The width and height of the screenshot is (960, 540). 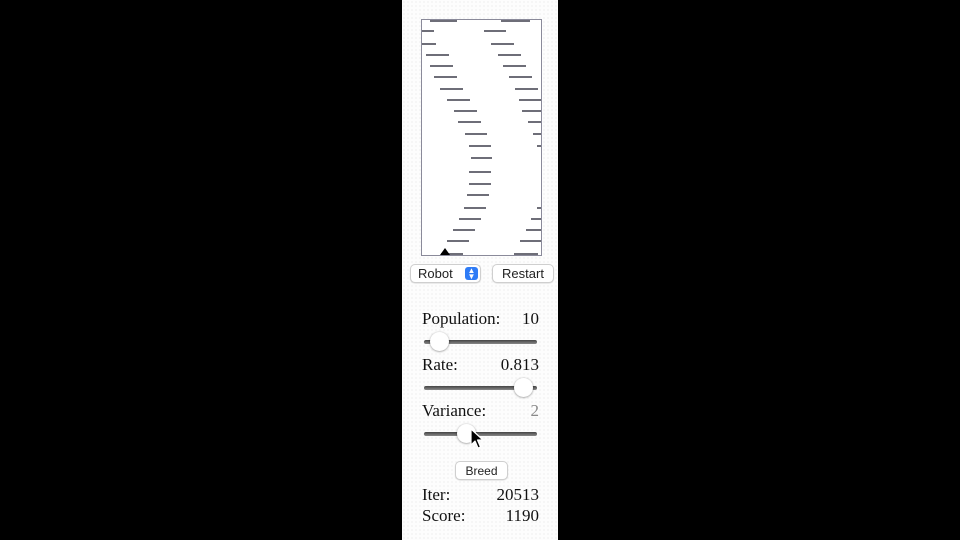 I want to click on score-label: Score:, so click(x=444, y=515).